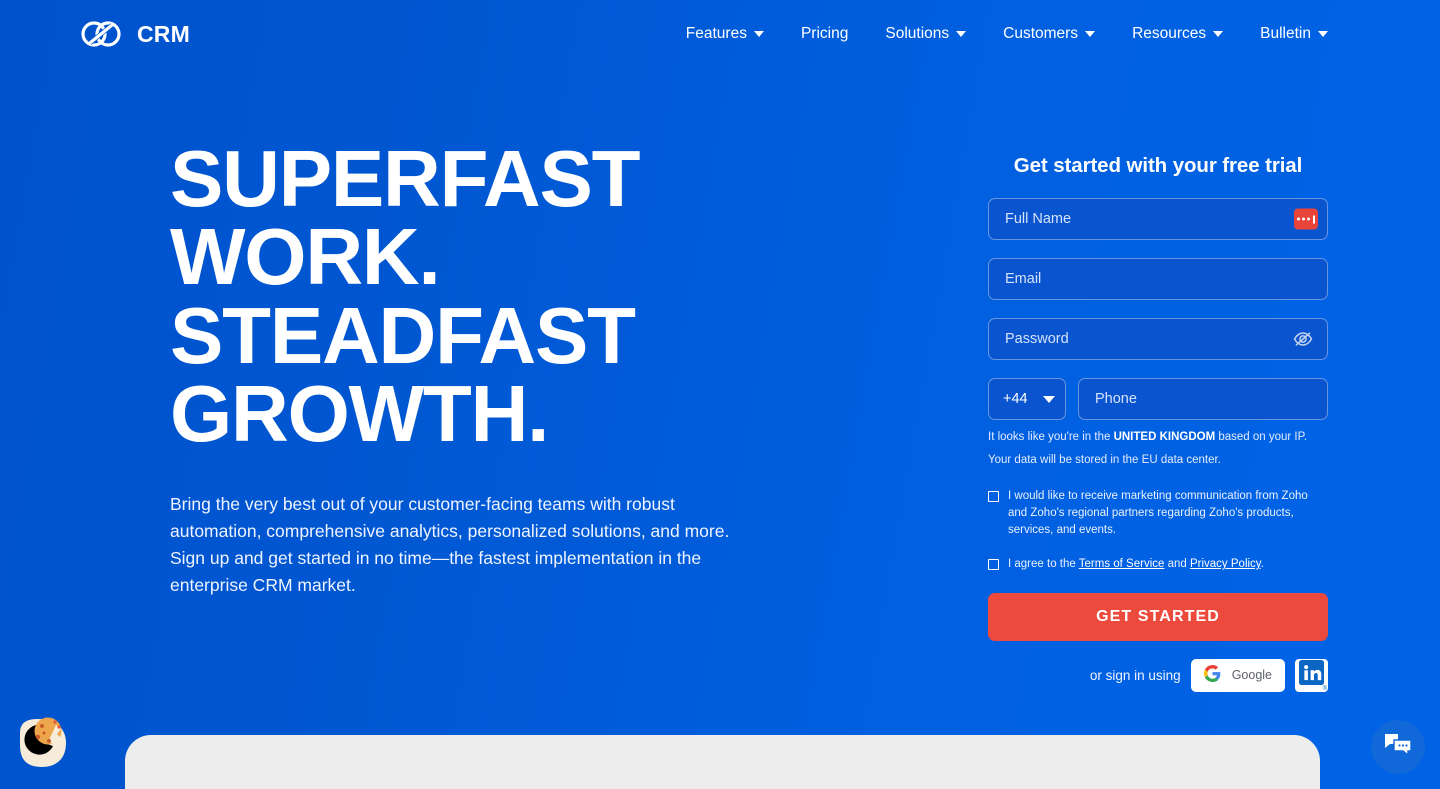  Describe the element at coordinates (403, 335) in the screenshot. I see `hero-title-line: STEADFAST` at that location.